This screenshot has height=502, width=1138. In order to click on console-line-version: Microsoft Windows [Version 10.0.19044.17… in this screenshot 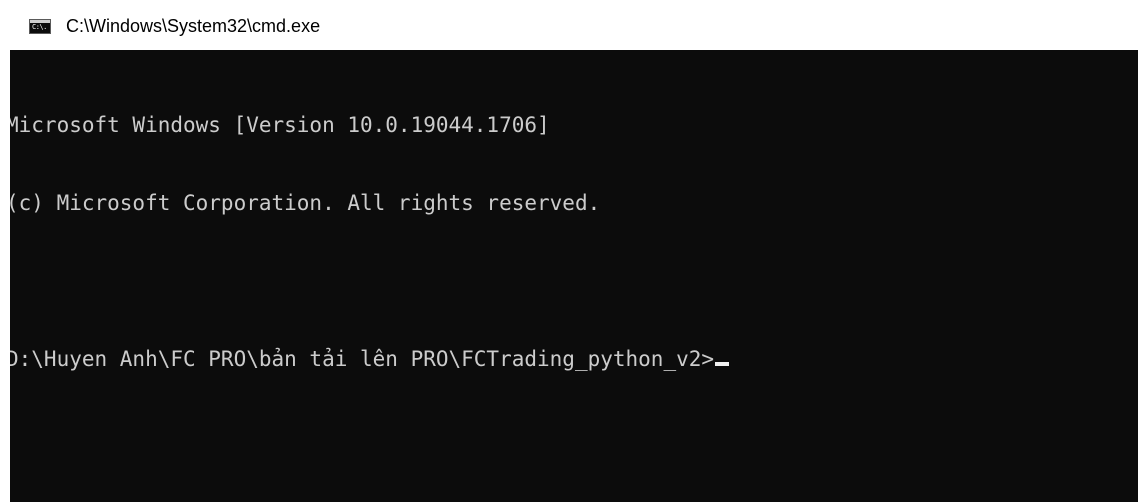, I will do `click(280, 125)`.